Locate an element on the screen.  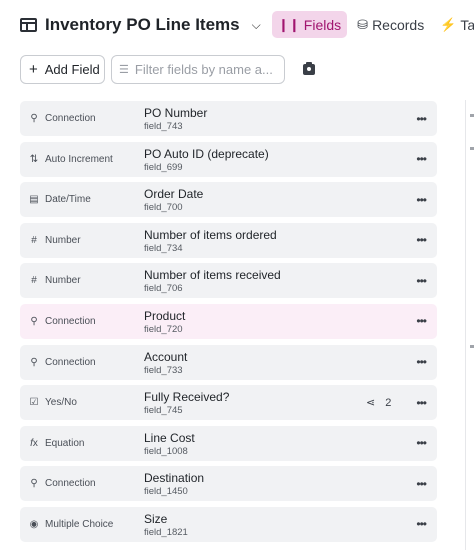
database-icon: ⛁ is located at coordinates (363, 24).